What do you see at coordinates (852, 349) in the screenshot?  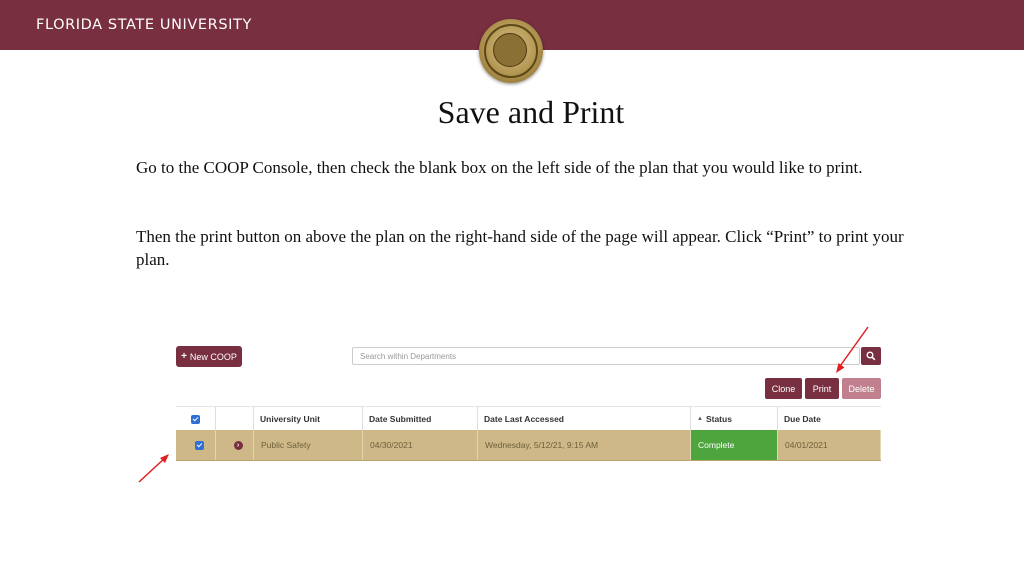 I see `arrow-to-print-icon` at bounding box center [852, 349].